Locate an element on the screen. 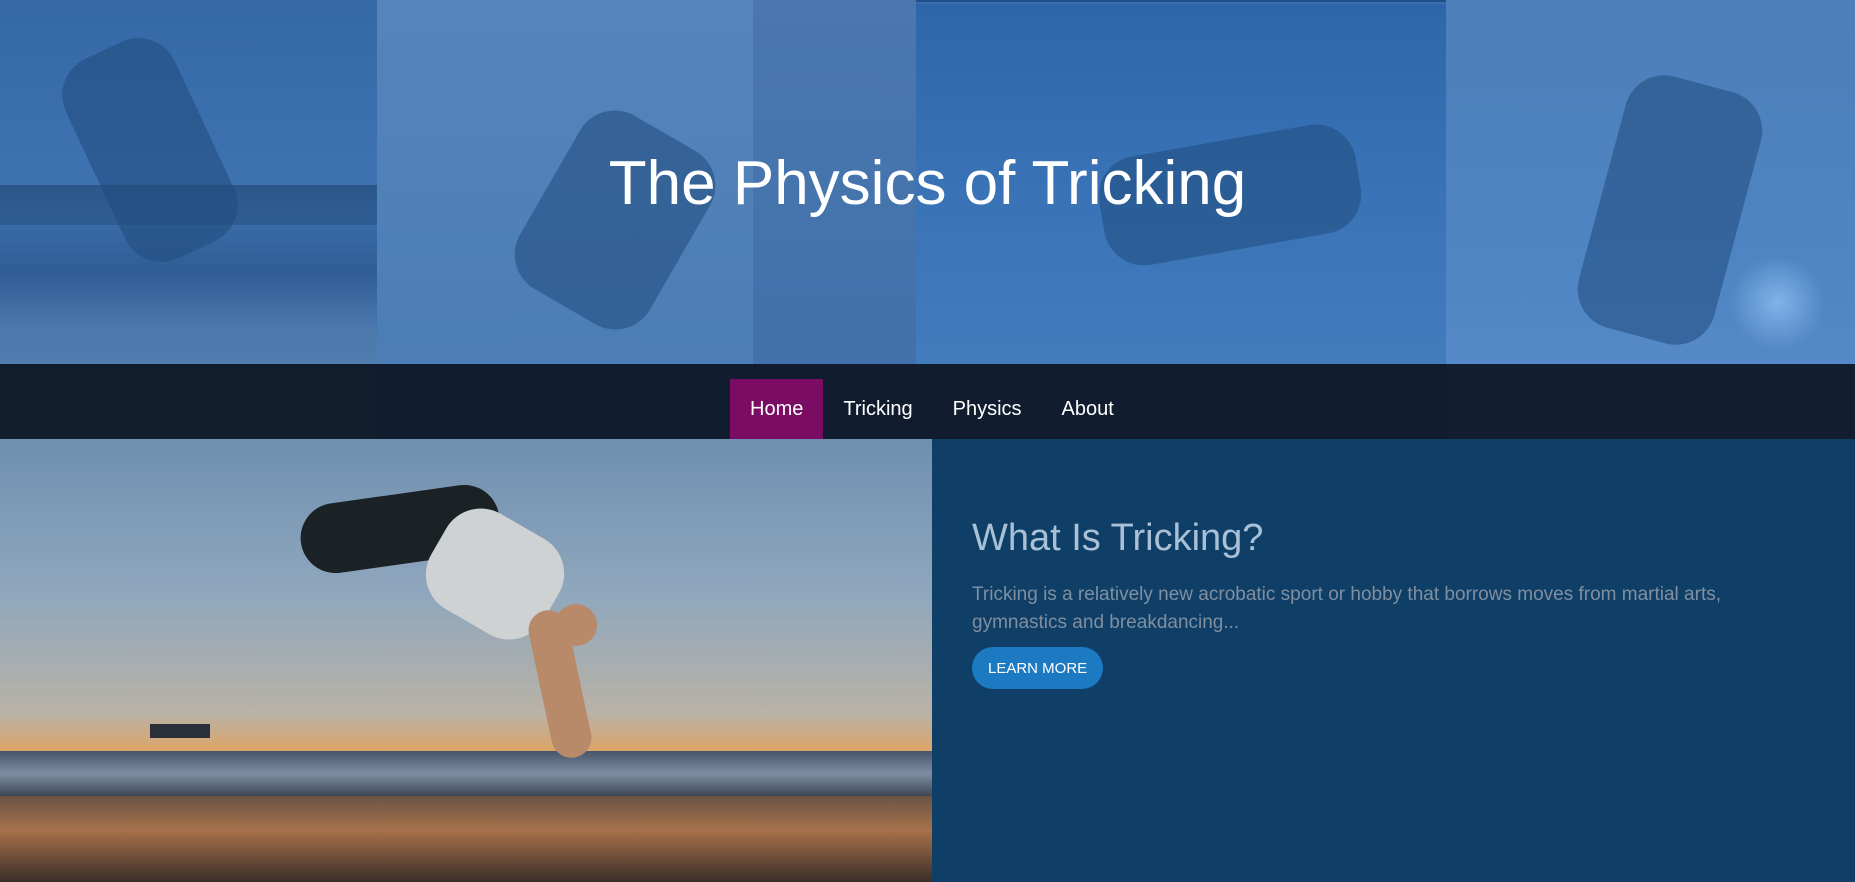 The image size is (1855, 882). nav-menu: Home Tricking Physics About is located at coordinates (932, 409).